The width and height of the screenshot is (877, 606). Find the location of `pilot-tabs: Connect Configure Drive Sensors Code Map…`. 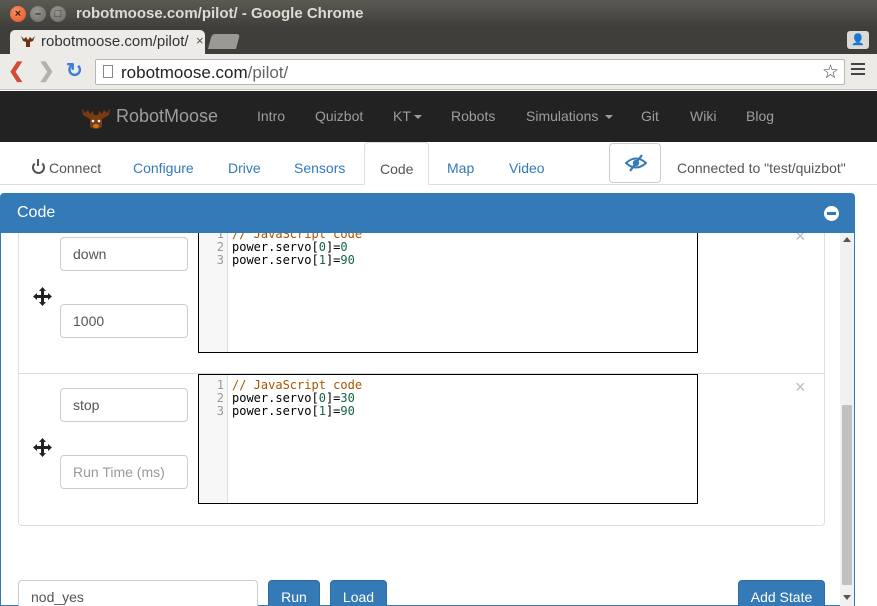

pilot-tabs: Connect Configure Drive Sensors Code Map… is located at coordinates (438, 167).